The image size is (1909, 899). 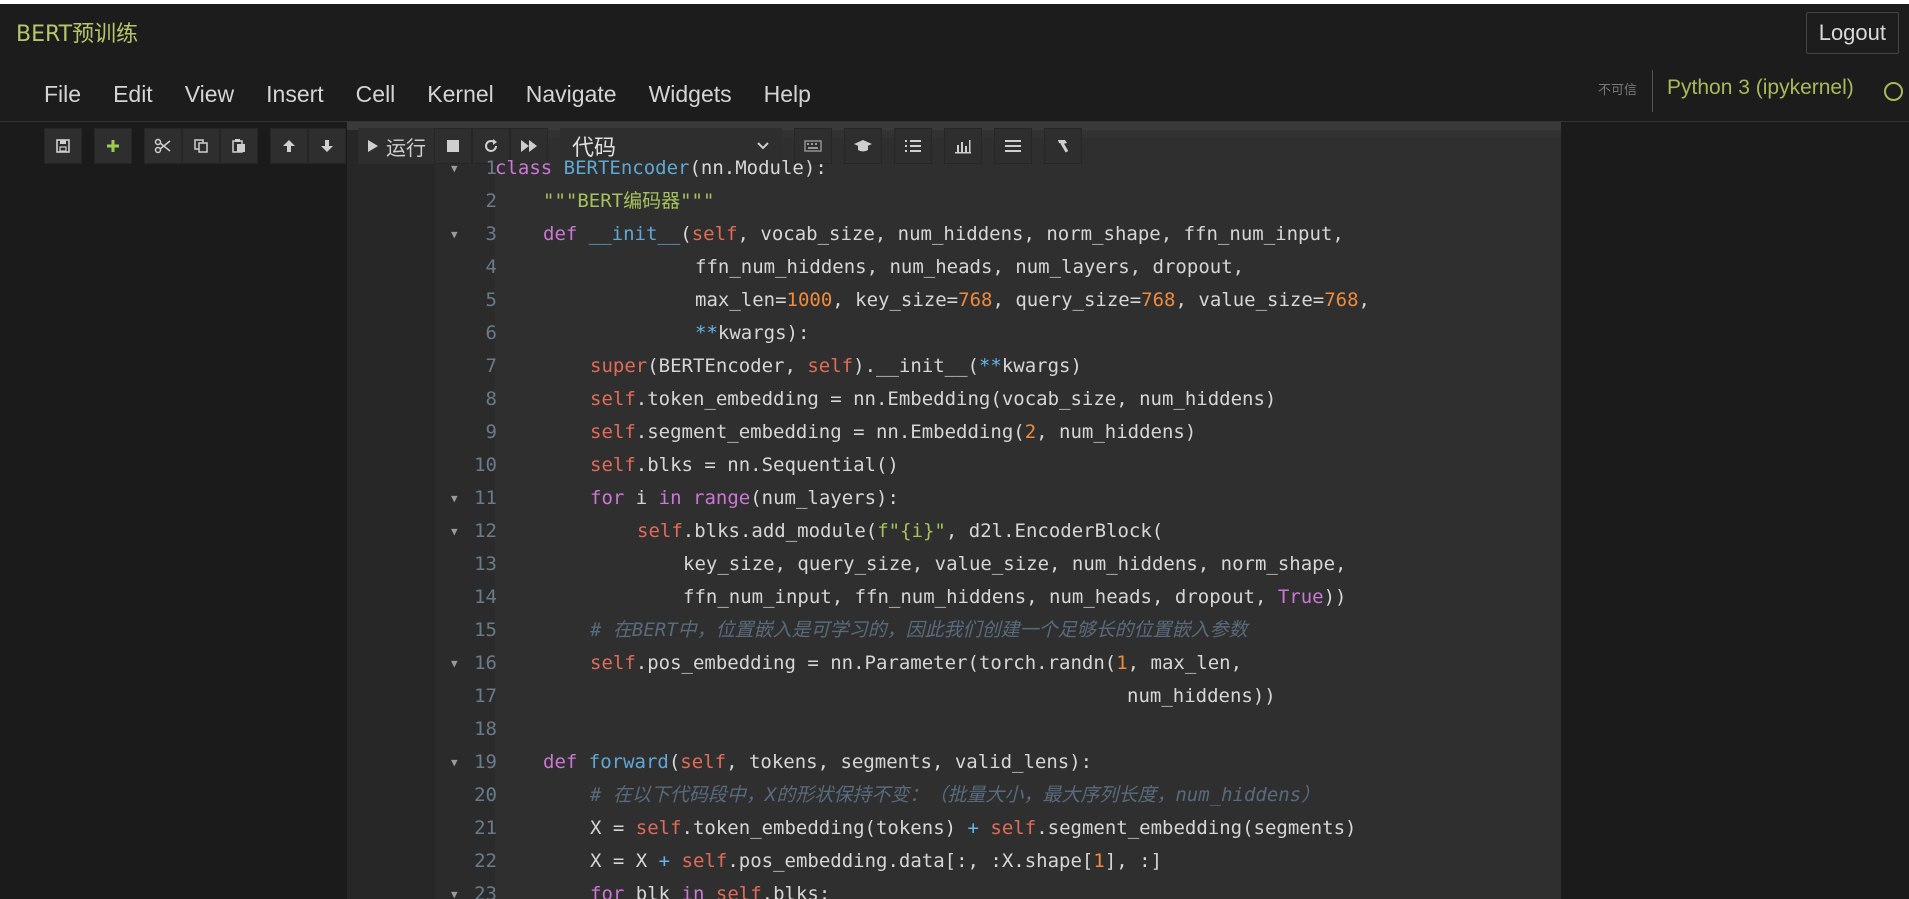 I want to click on move-up-button, so click(x=289, y=146).